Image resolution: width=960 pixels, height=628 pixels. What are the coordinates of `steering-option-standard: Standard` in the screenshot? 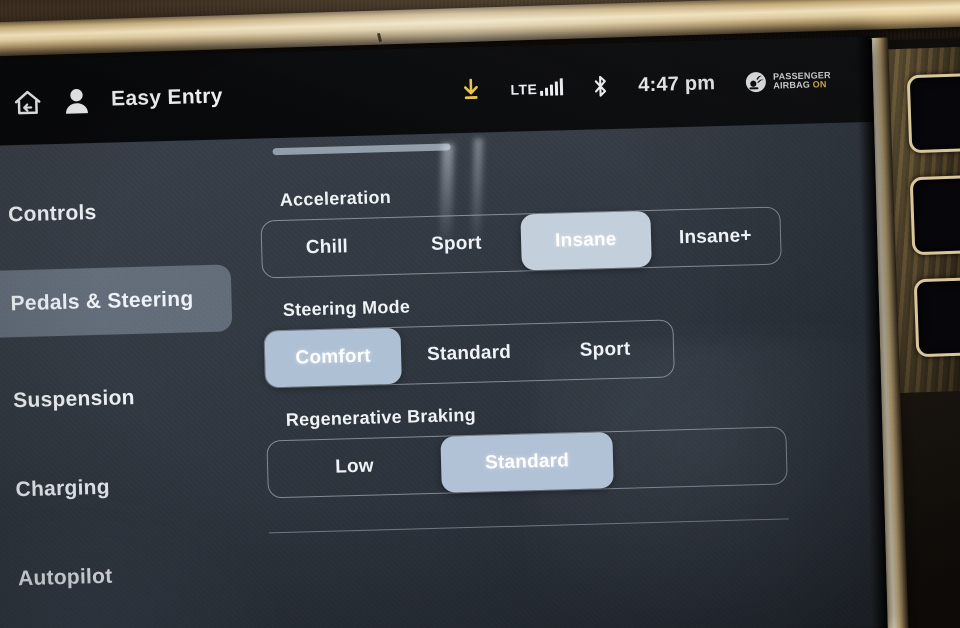 It's located at (468, 354).